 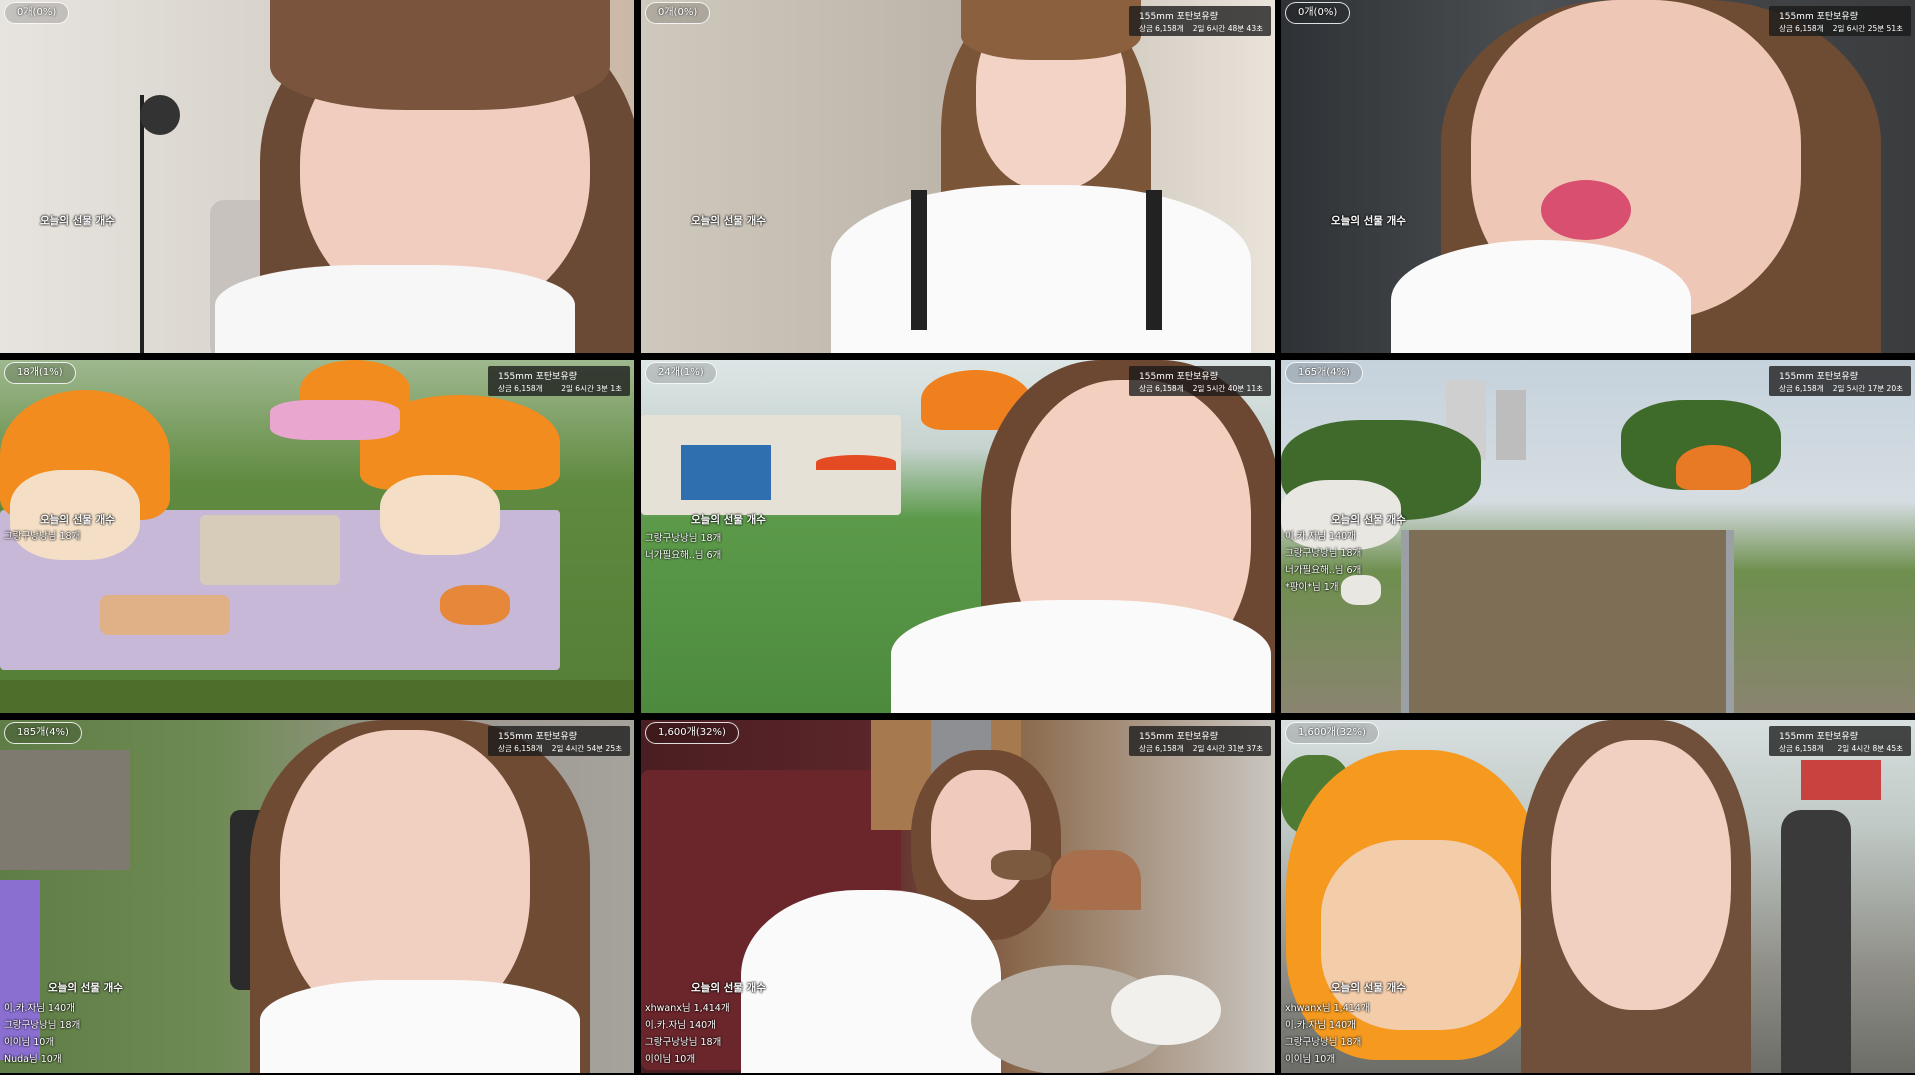 What do you see at coordinates (586, 748) in the screenshot?
I see `stream-info-timer: 2일 4시간 54분 25초` at bounding box center [586, 748].